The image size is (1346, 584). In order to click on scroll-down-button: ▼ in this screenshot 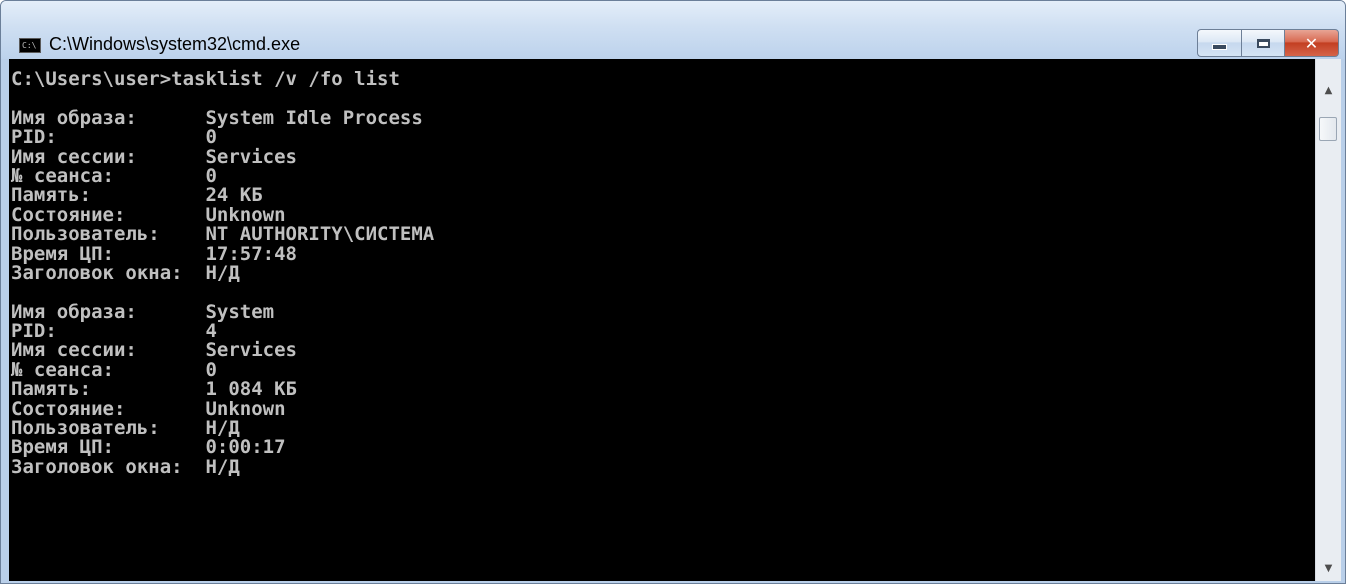, I will do `click(1328, 568)`.